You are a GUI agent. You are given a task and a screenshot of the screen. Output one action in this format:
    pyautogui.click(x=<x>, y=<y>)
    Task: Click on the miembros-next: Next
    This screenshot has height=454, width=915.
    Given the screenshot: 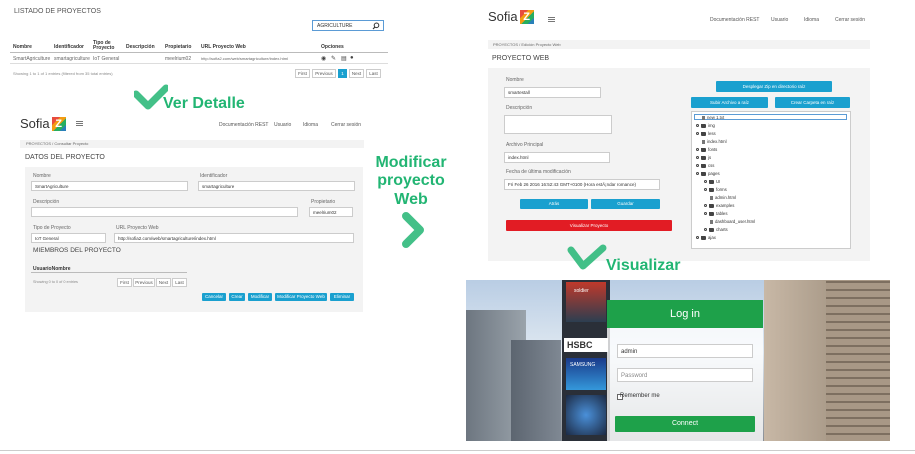 What is the action you would take?
    pyautogui.click(x=163, y=282)
    